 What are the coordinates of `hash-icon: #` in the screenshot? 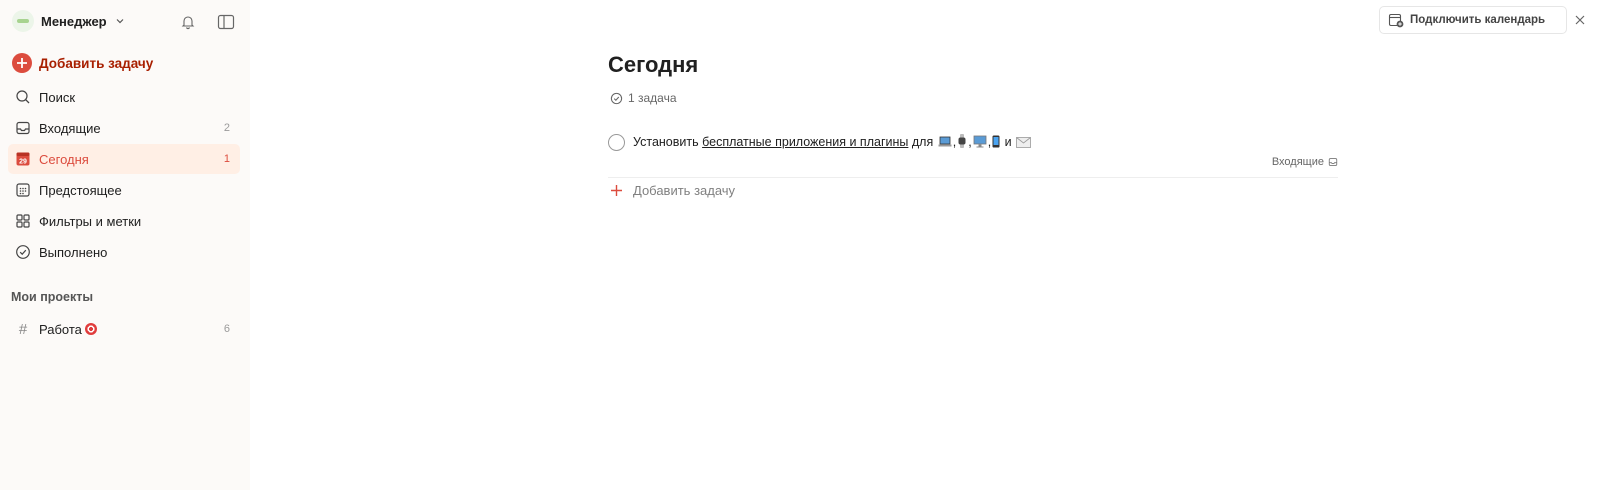 It's located at (23, 329).